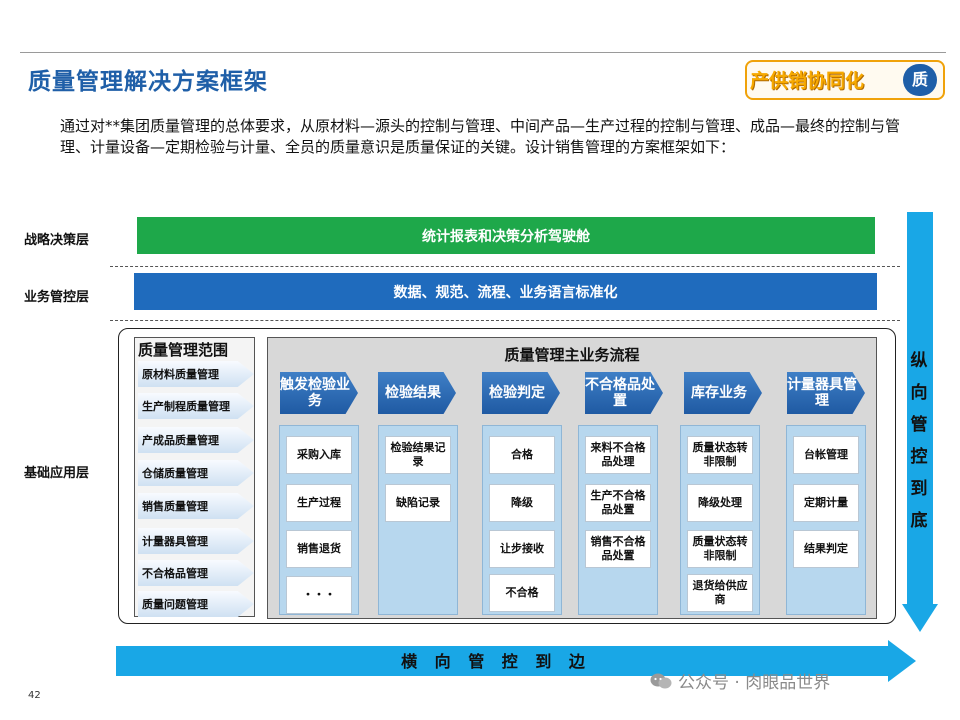  Describe the element at coordinates (417, 393) in the screenshot. I see `flow-stage: 检验结果` at that location.